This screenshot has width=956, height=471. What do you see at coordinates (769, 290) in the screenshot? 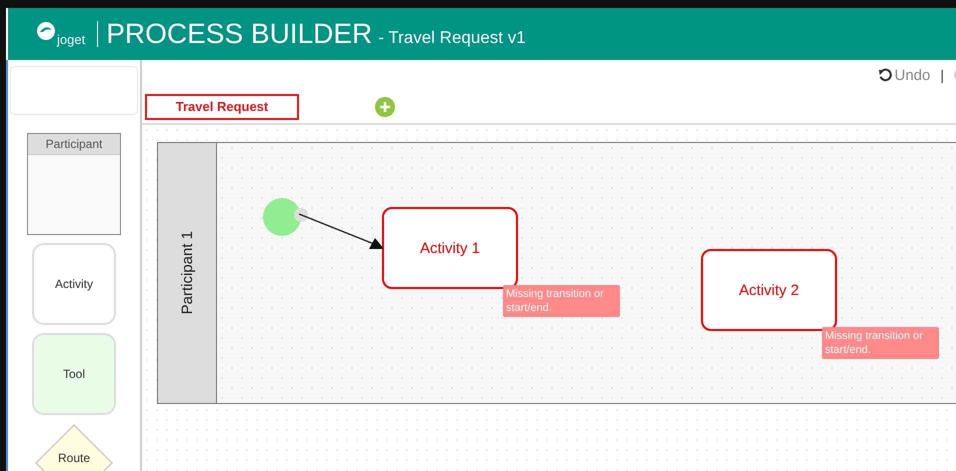
I see `activity-node: Activity 2` at bounding box center [769, 290].